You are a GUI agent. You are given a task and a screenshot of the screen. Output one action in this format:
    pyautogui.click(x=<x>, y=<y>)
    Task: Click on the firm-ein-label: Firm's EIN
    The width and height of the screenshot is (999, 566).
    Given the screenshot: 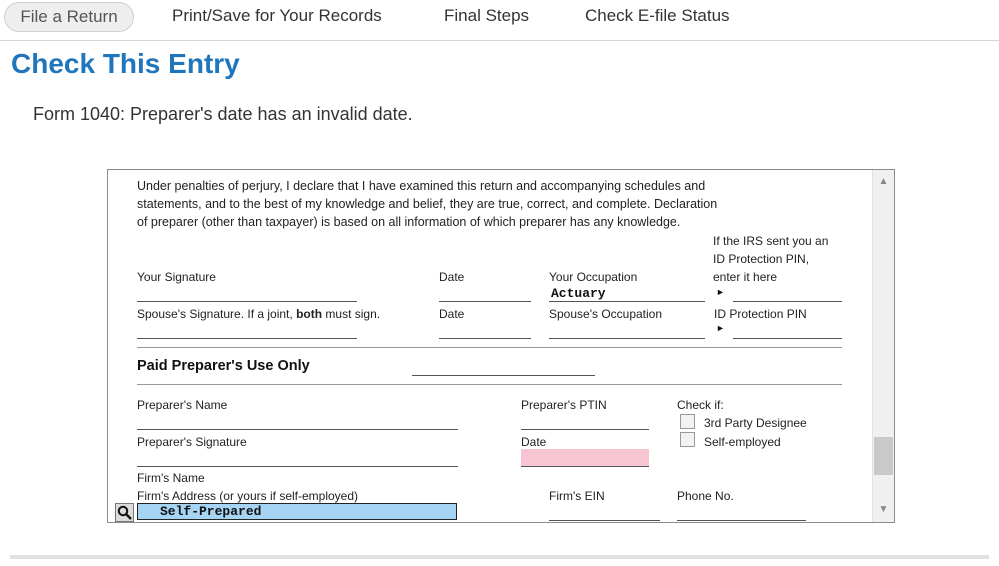 What is the action you would take?
    pyautogui.click(x=577, y=496)
    